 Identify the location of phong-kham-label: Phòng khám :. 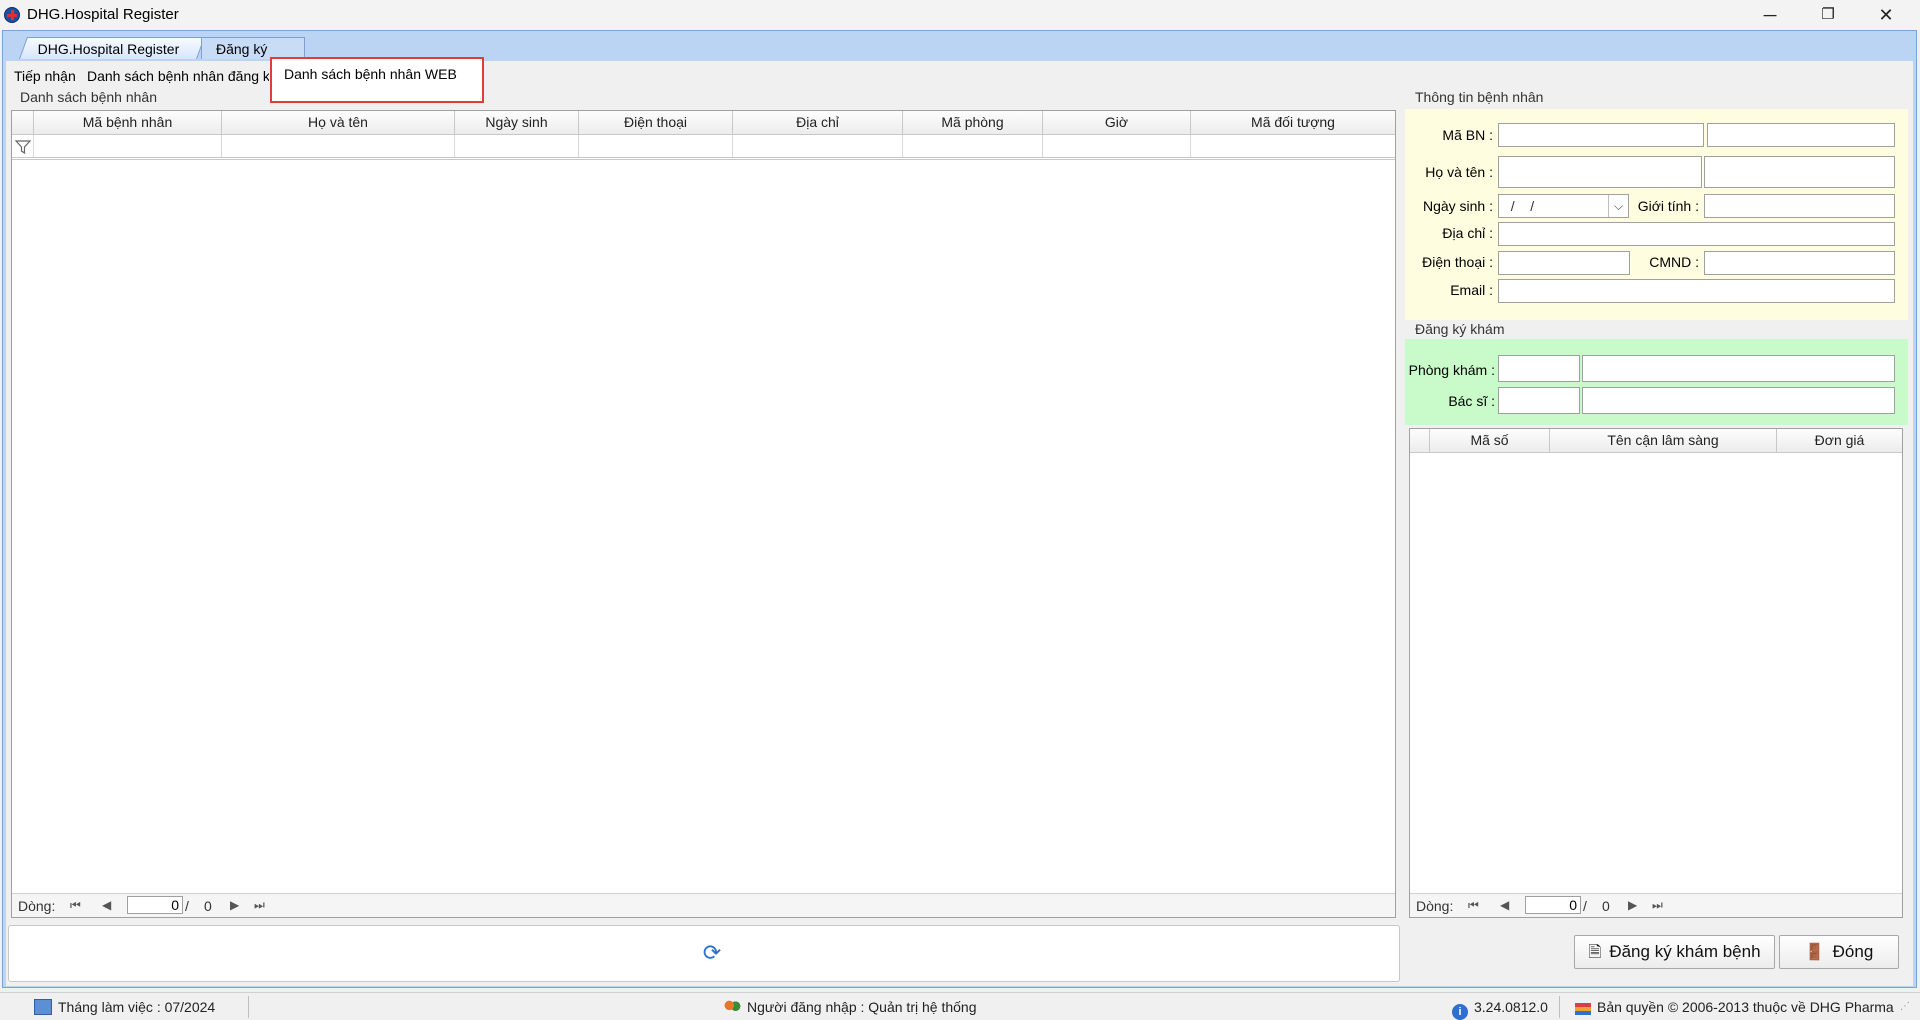
(1451, 370).